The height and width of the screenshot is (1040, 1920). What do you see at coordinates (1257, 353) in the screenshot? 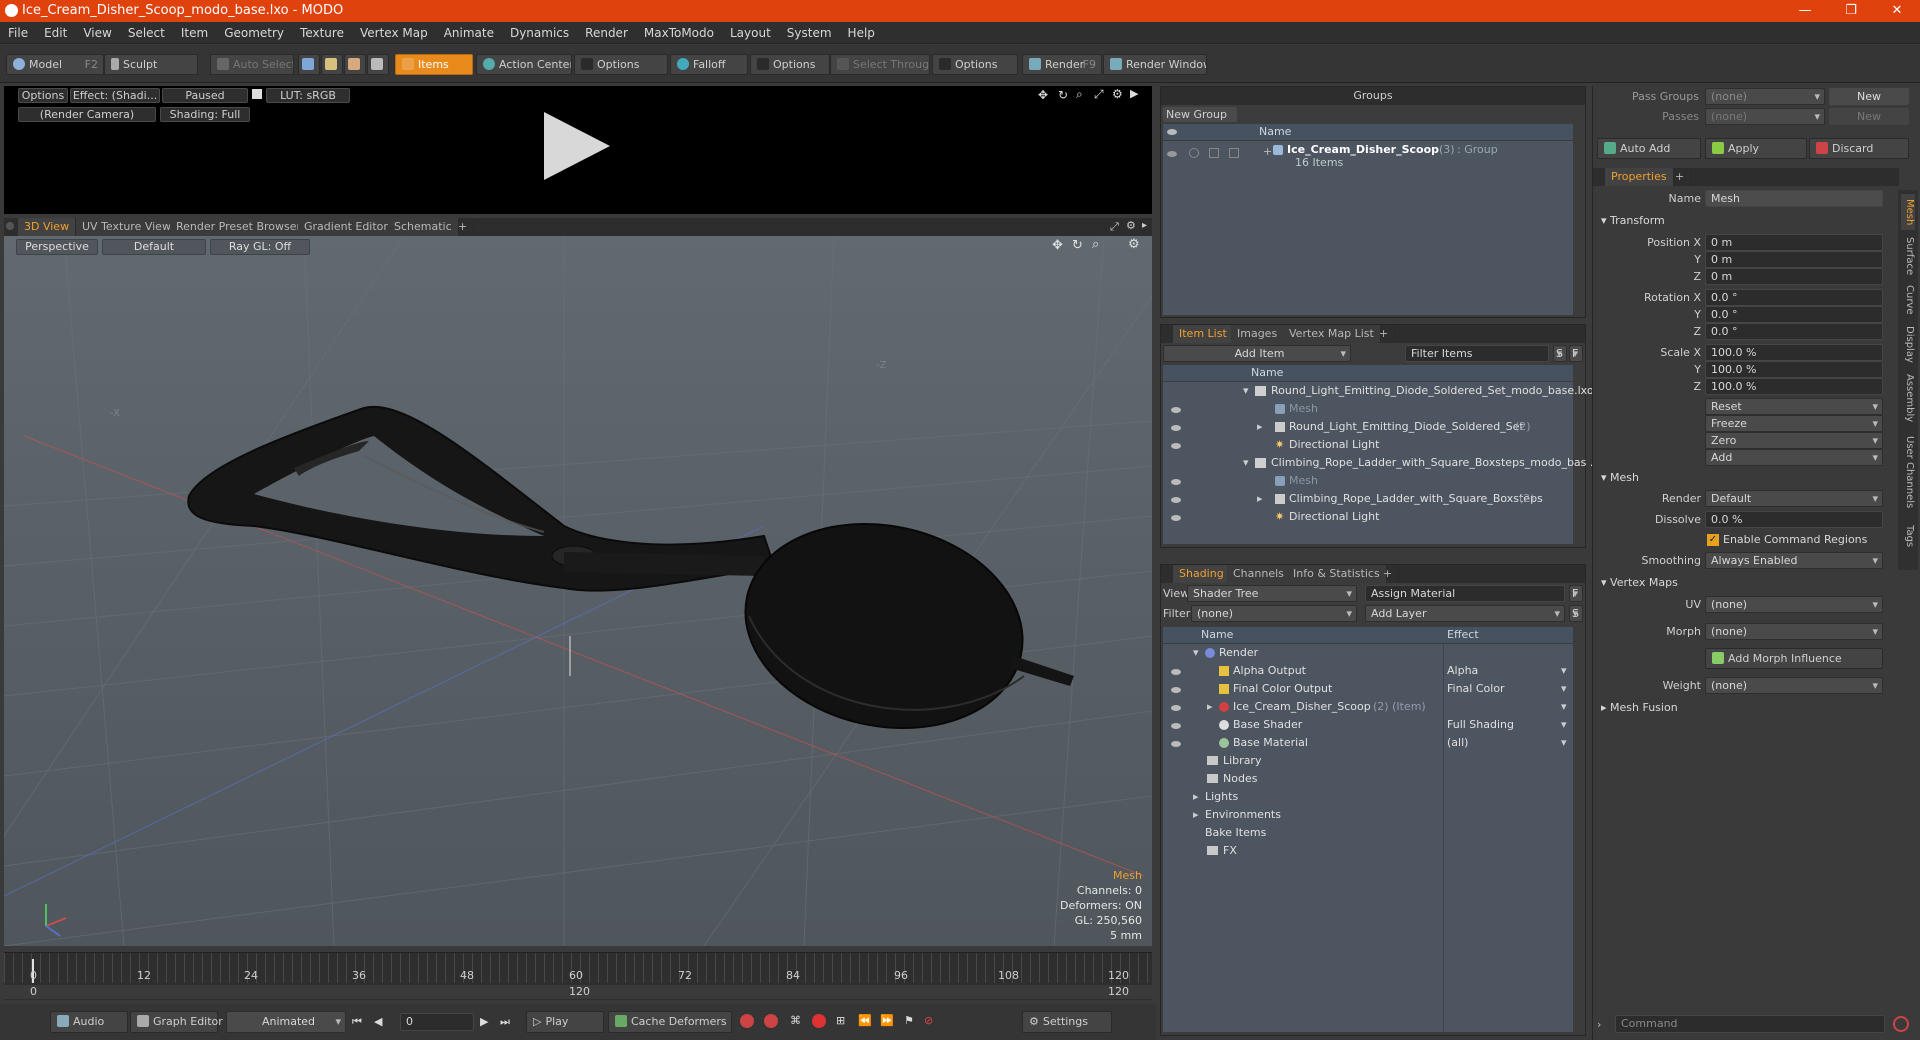
I see `add-item-dropdown: Add Item` at bounding box center [1257, 353].